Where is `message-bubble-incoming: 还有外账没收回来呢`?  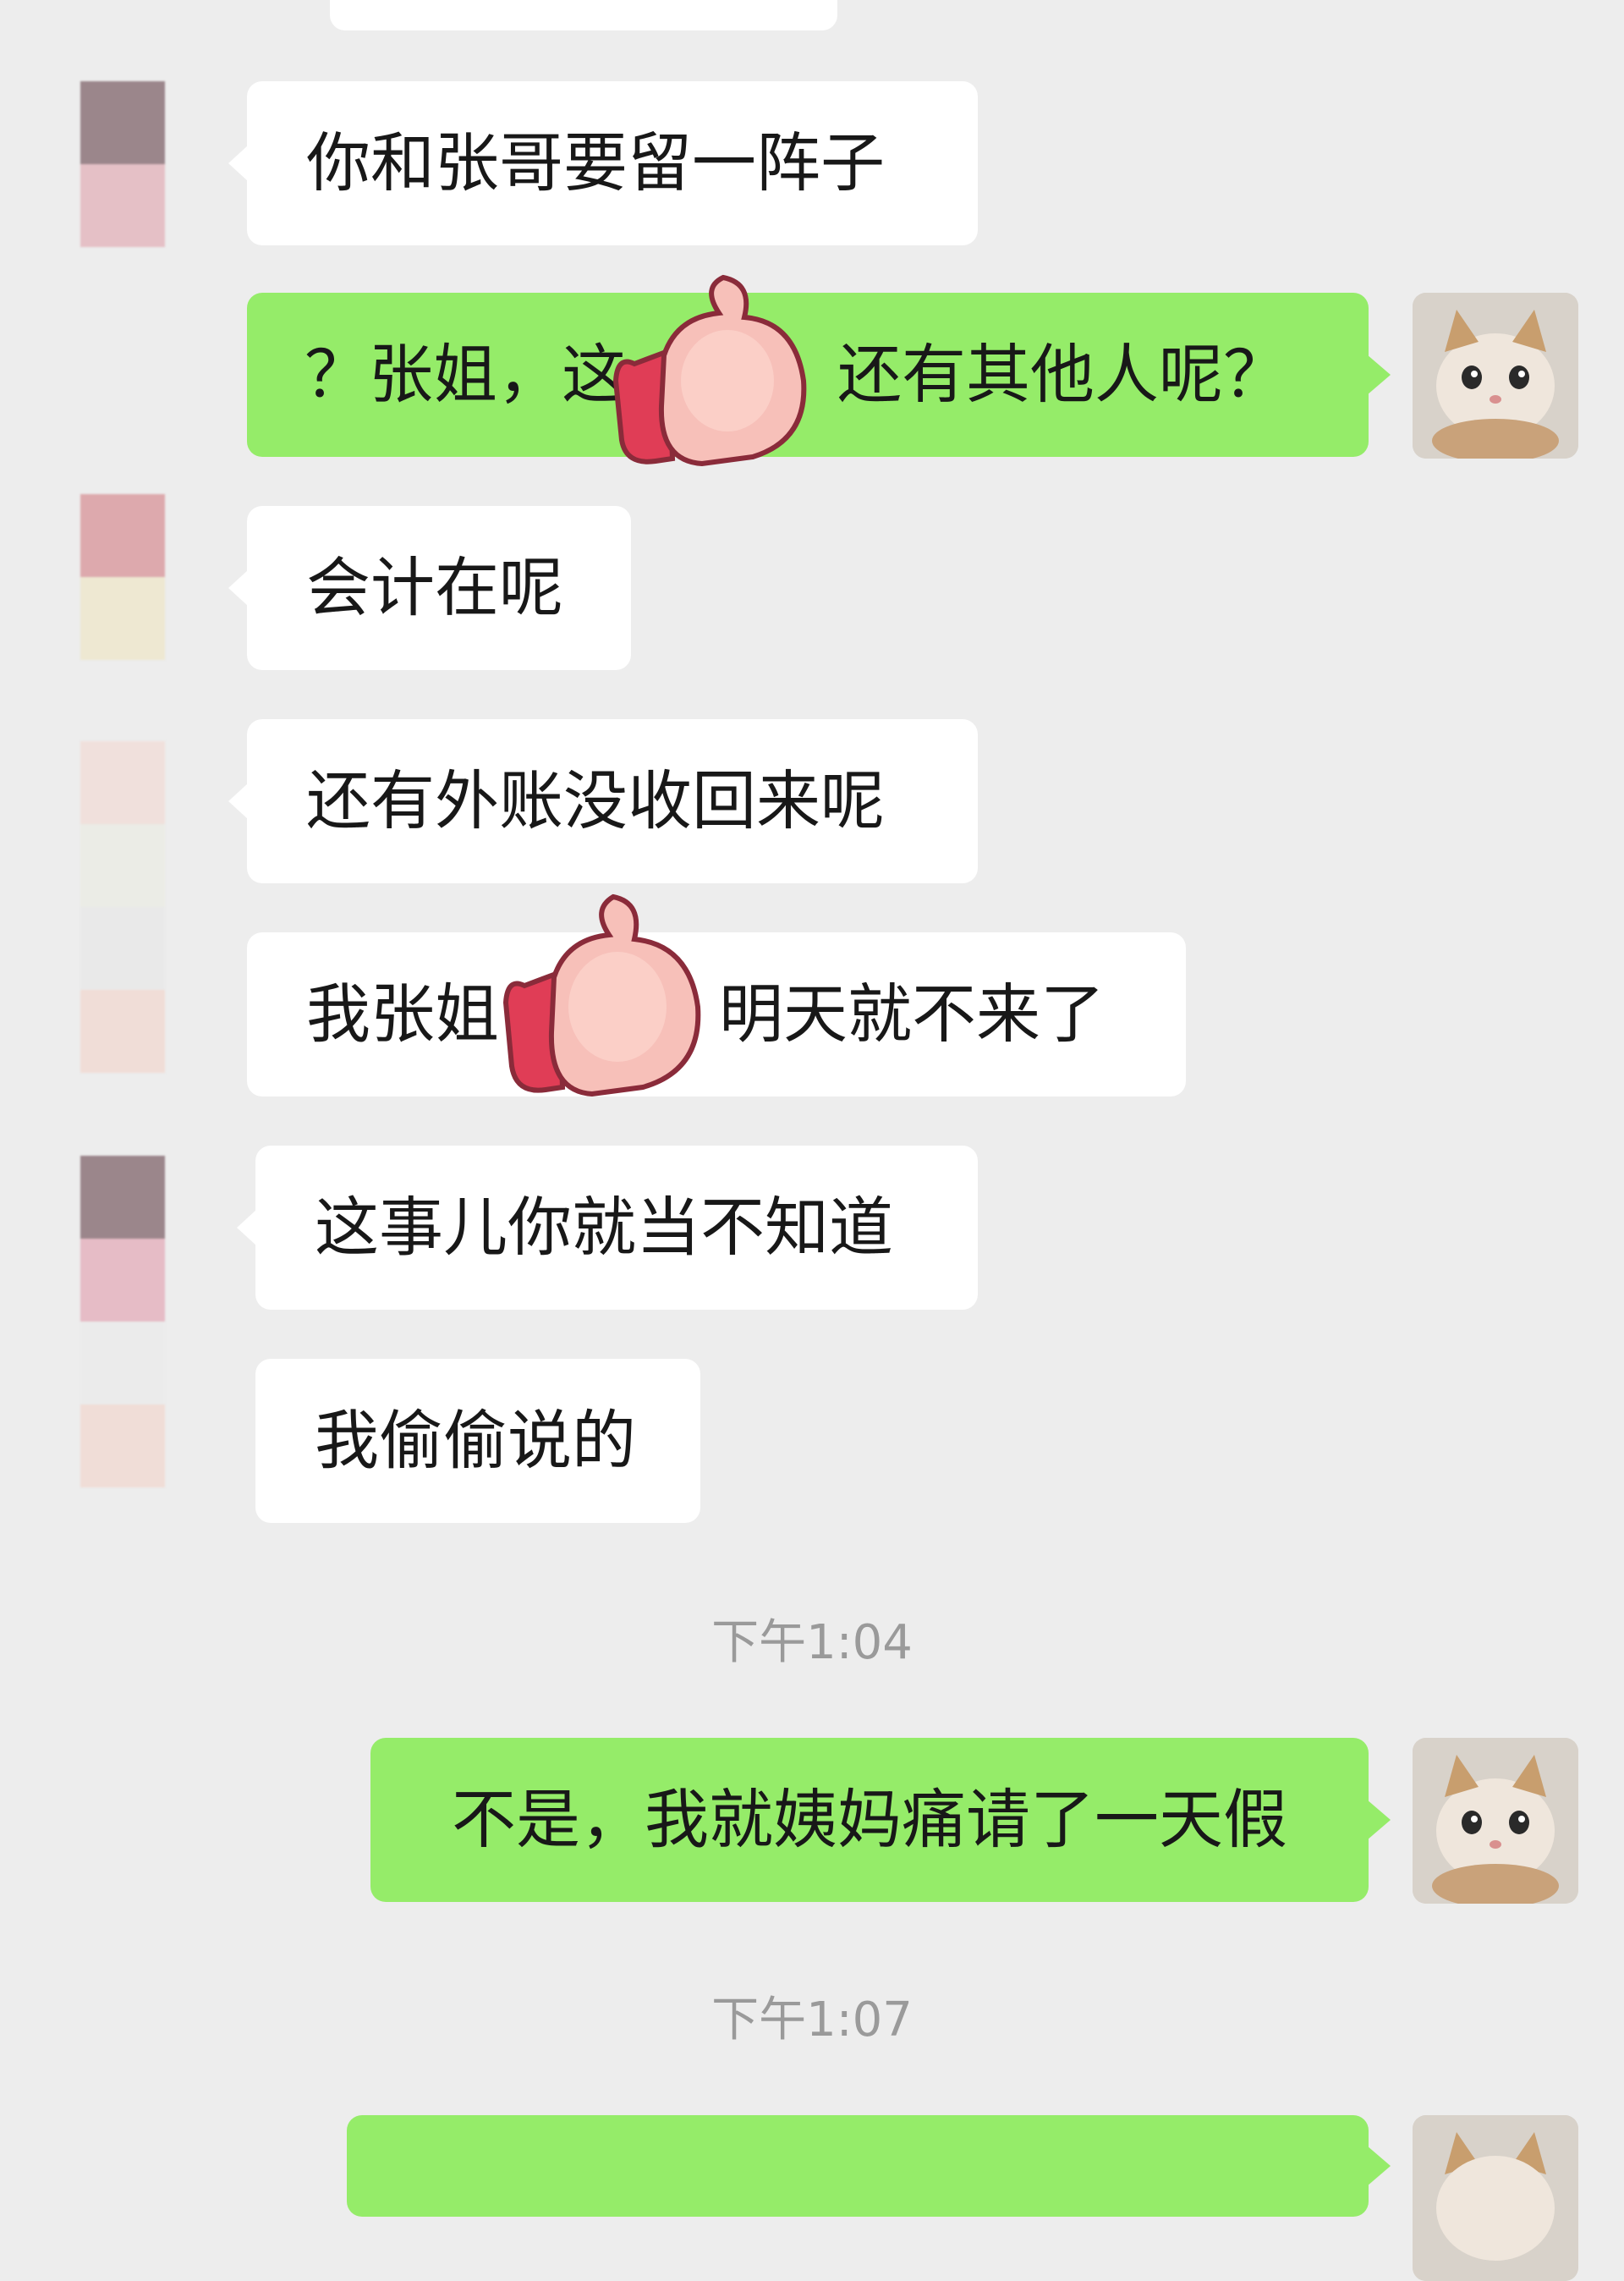
message-bubble-incoming: 还有外账没收回来呢 is located at coordinates (603, 801).